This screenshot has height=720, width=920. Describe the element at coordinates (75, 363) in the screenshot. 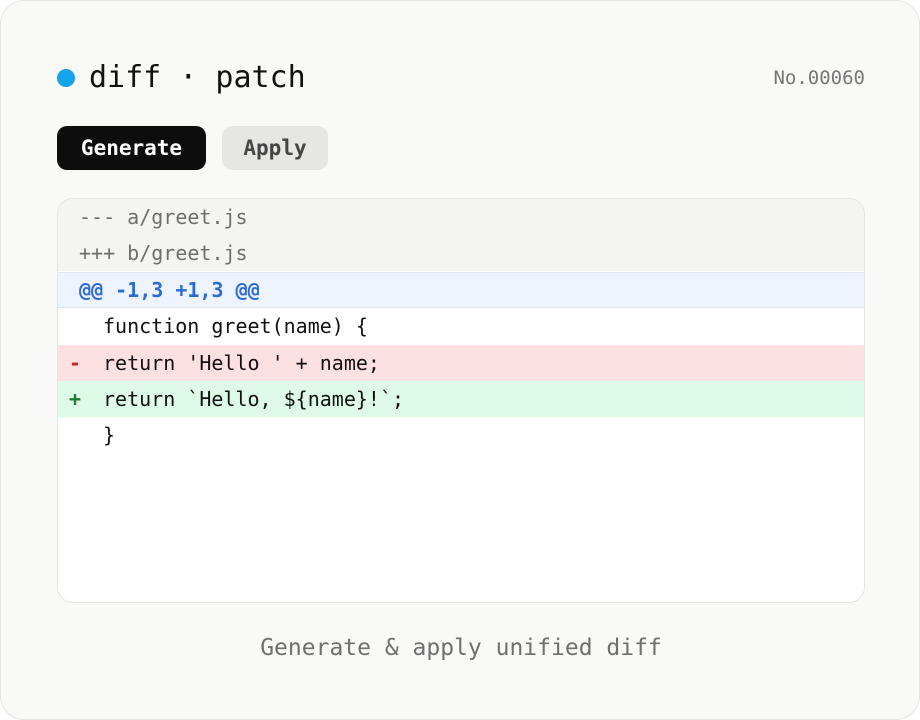

I see `removed-marker: -` at that location.